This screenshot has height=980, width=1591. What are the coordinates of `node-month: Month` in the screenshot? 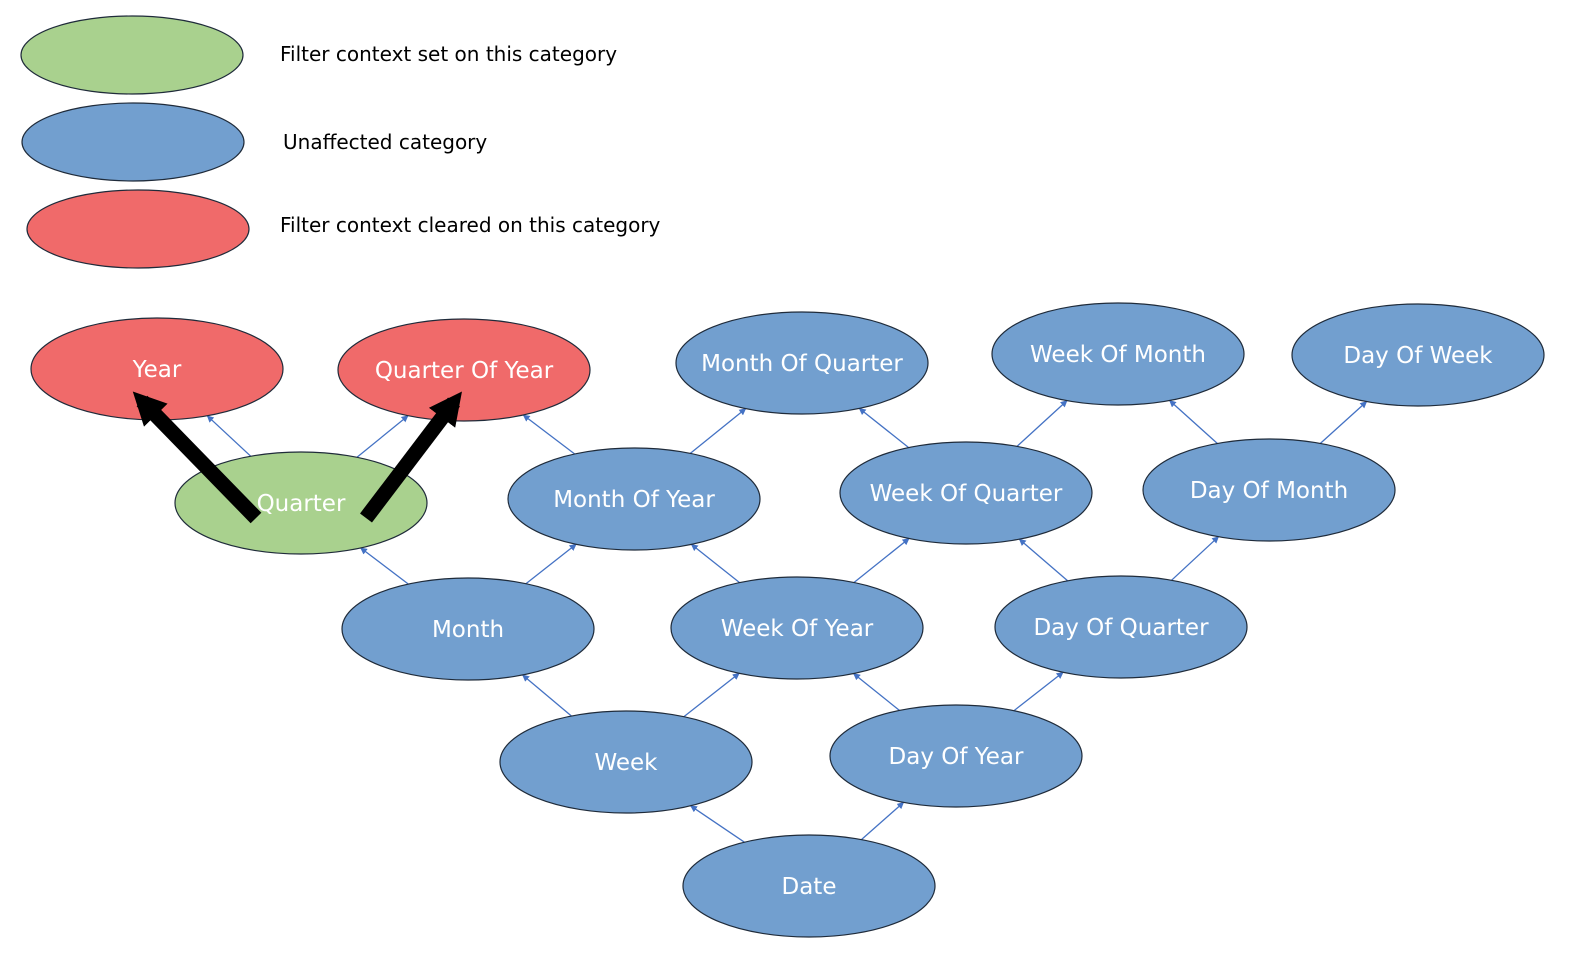 It's located at (468, 629).